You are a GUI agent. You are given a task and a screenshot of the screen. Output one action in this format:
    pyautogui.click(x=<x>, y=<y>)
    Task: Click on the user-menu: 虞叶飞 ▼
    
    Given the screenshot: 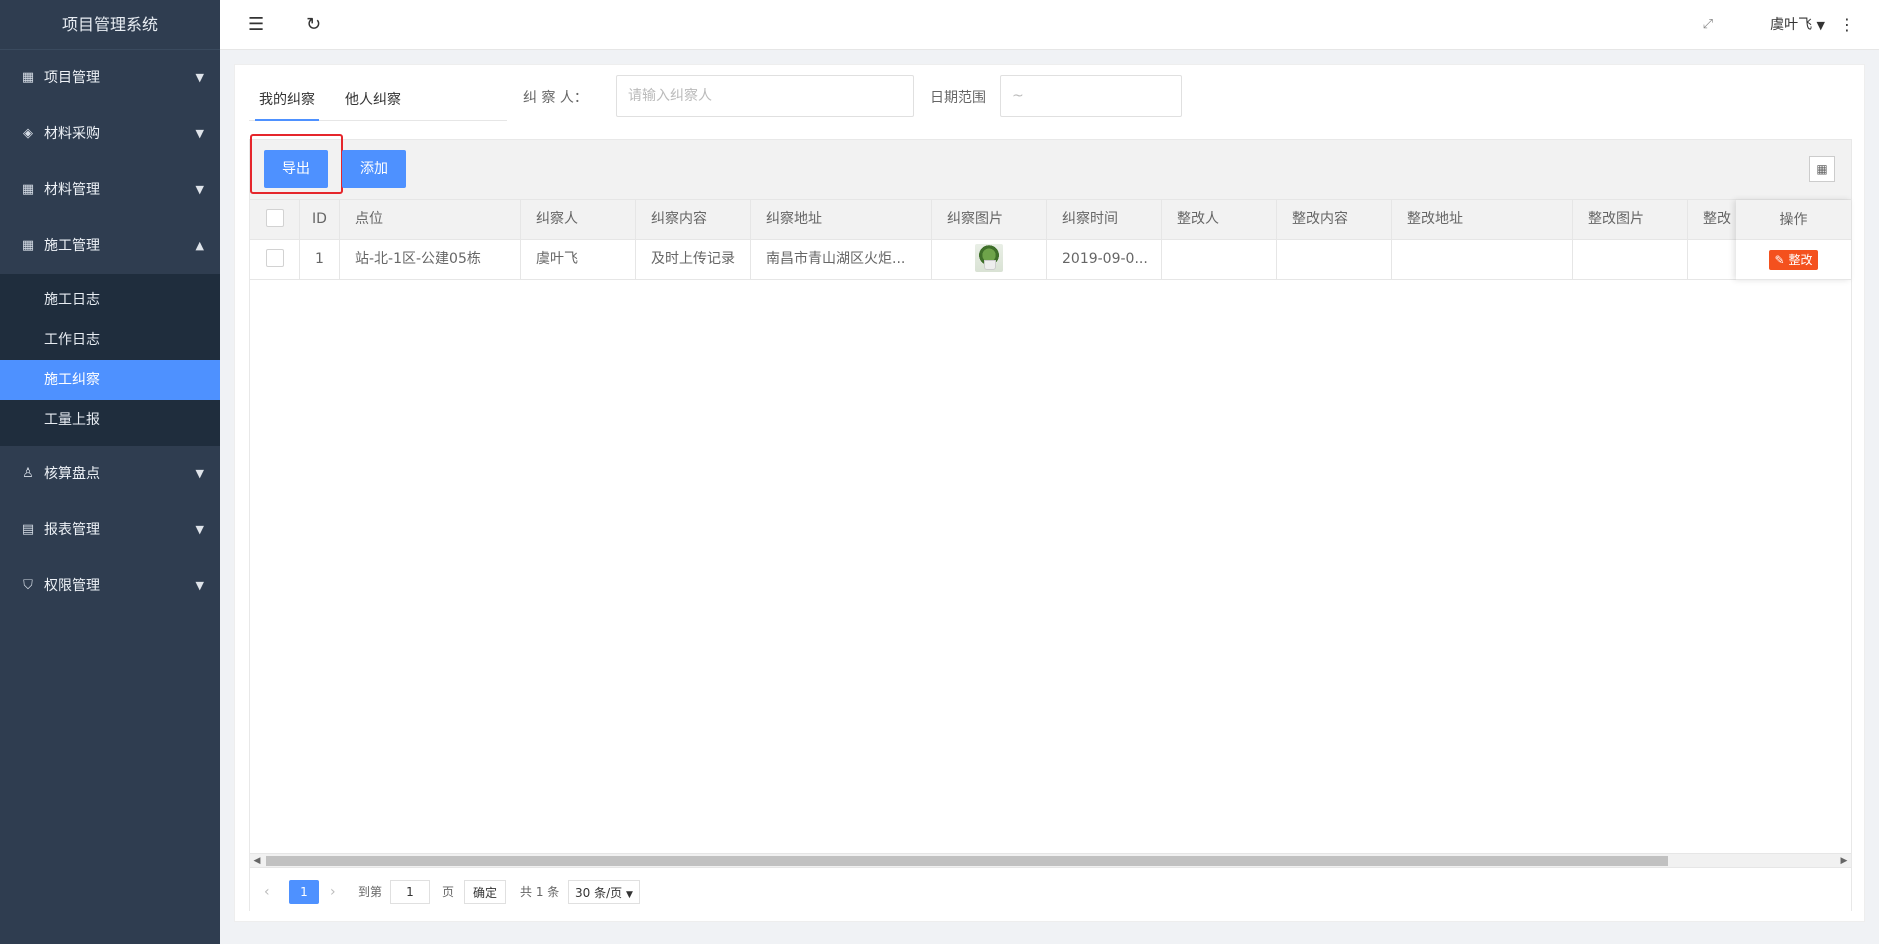 What is the action you would take?
    pyautogui.click(x=1797, y=25)
    